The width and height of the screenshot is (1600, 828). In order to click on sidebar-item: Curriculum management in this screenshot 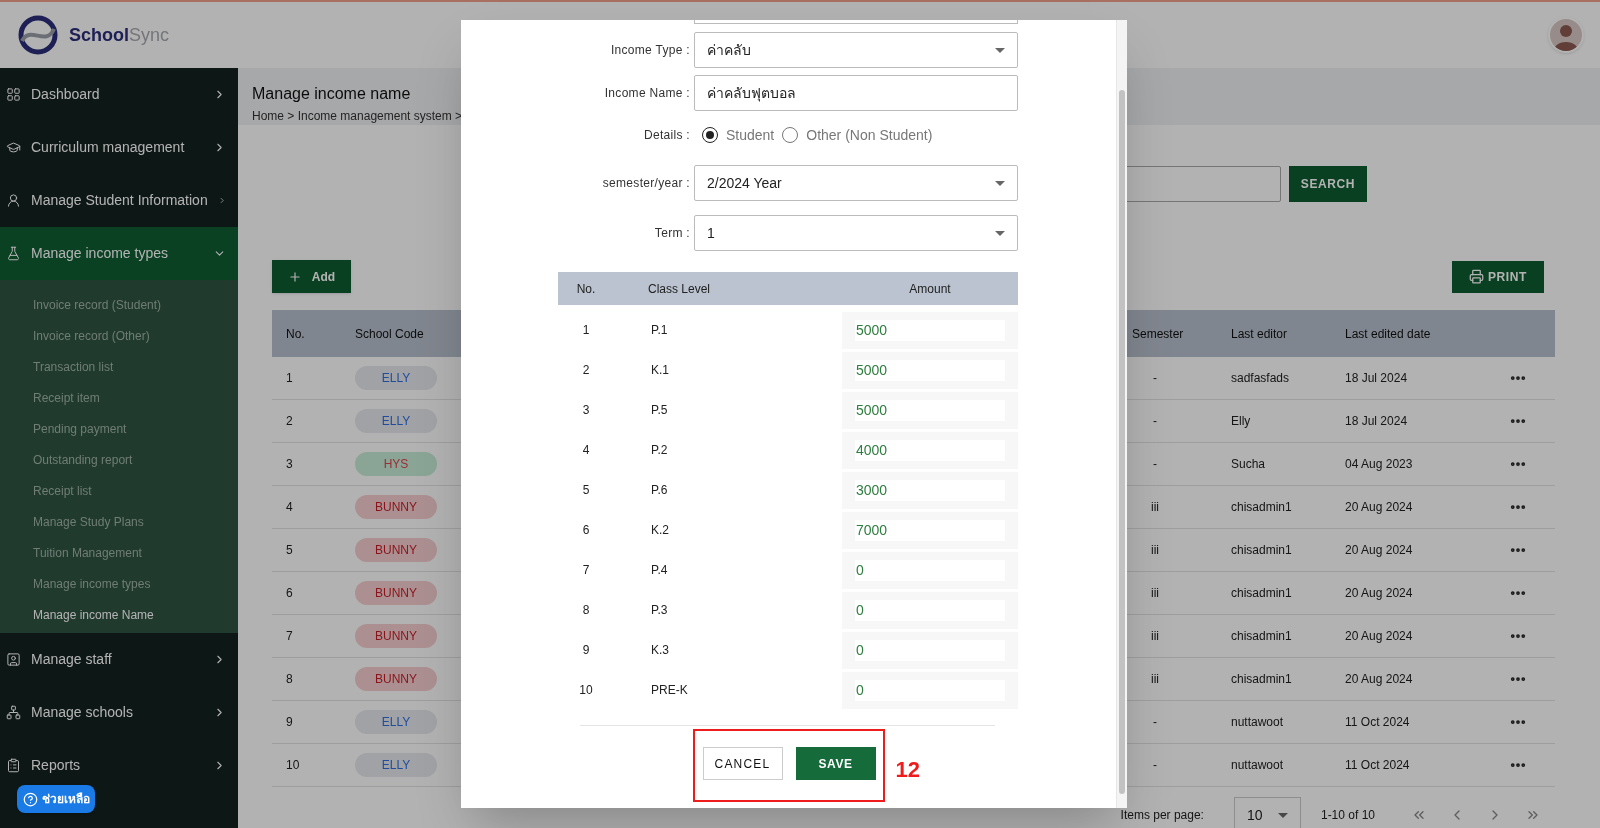, I will do `click(119, 147)`.